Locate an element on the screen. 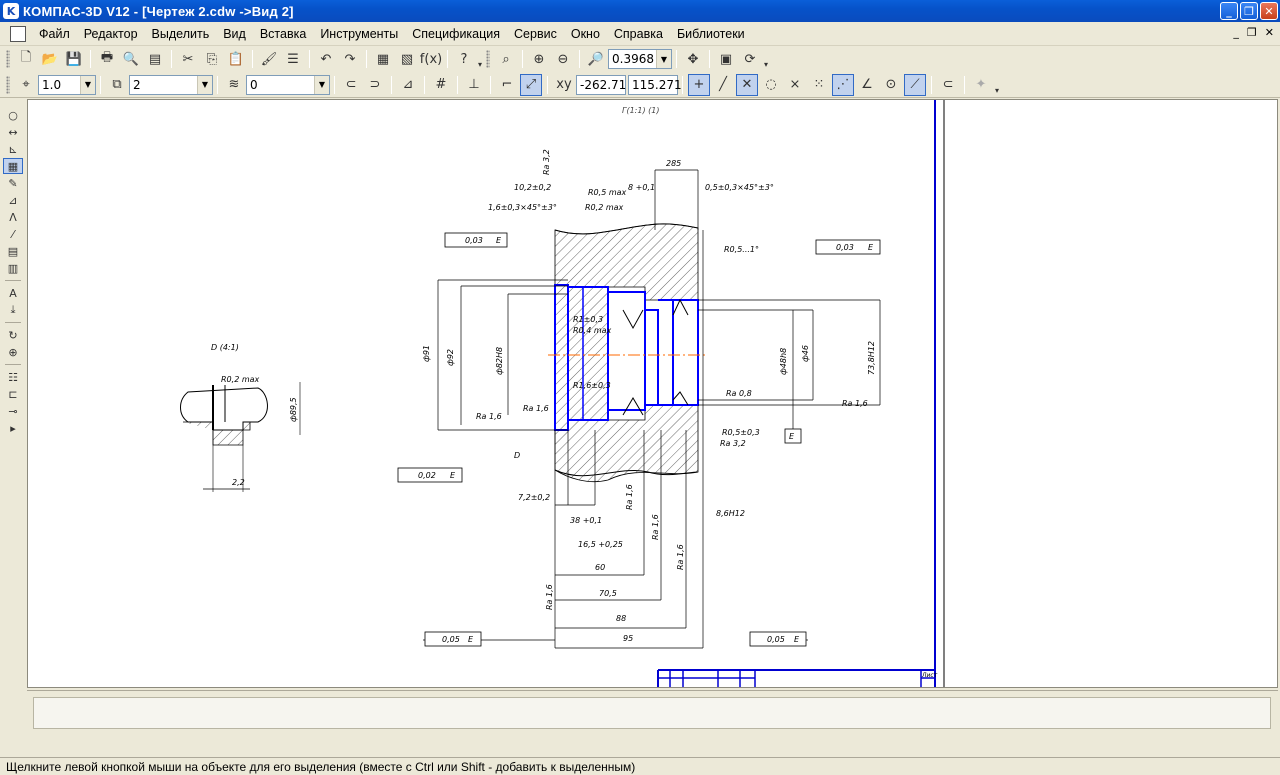  edit-grid-icon: ▦ is located at coordinates (13, 166).